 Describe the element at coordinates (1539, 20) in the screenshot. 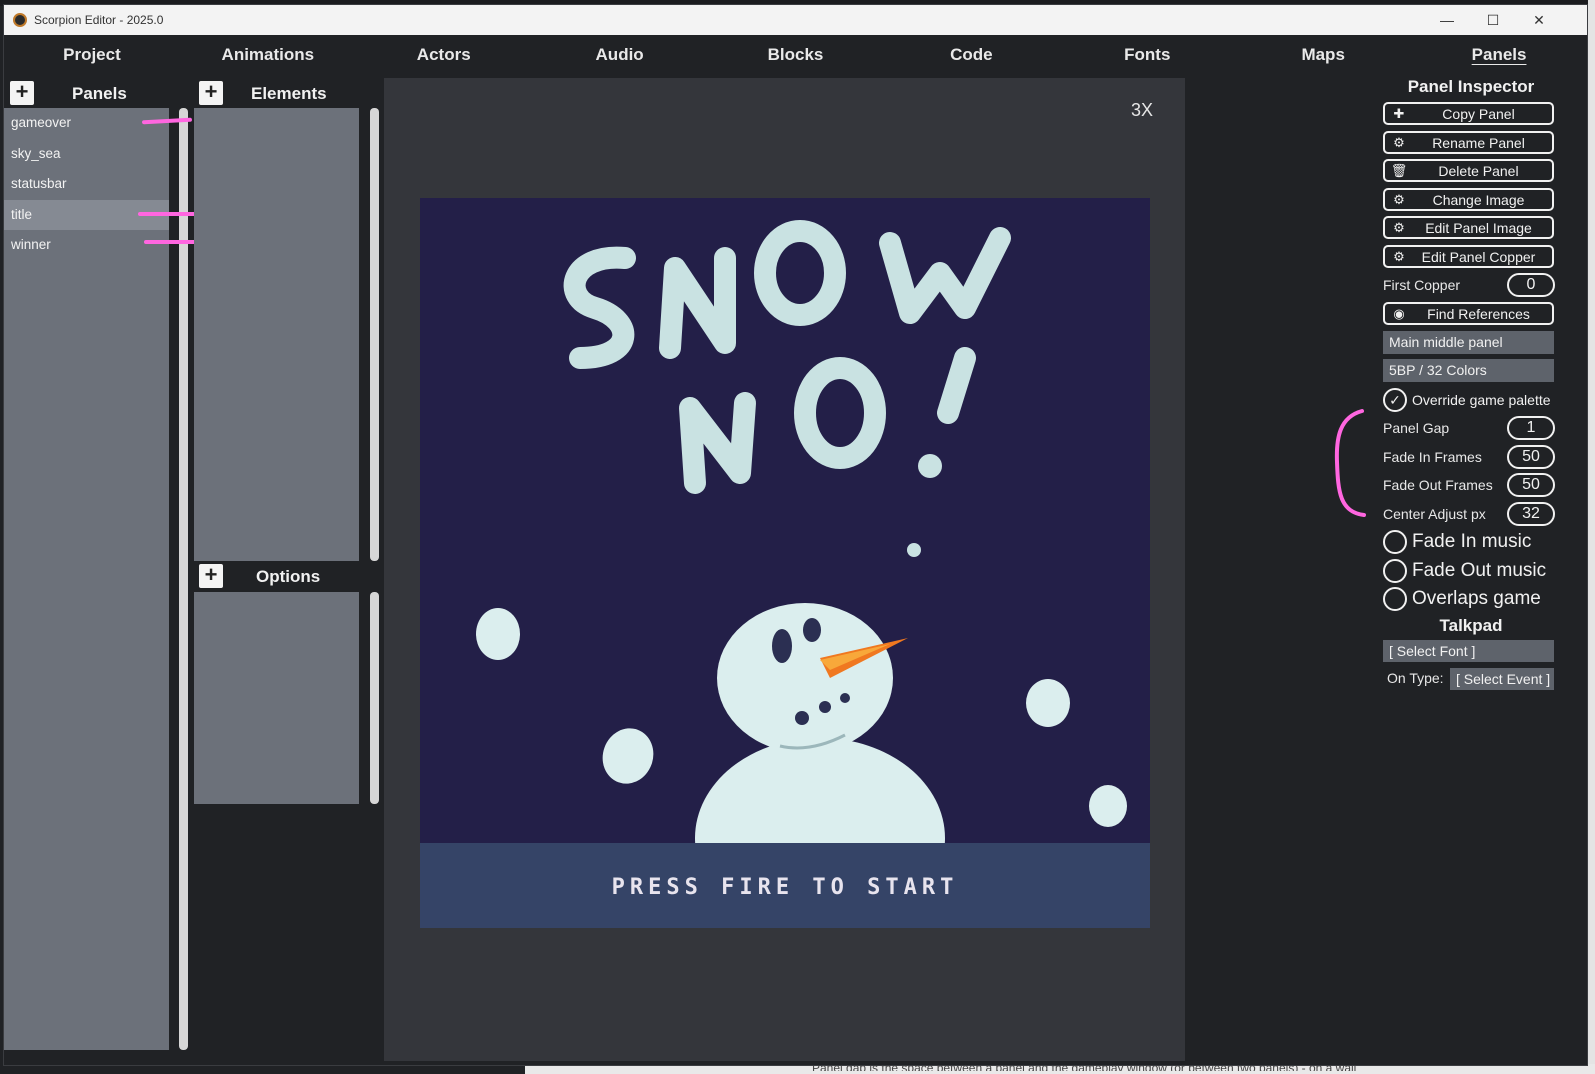

I see `close-button: ✕` at that location.